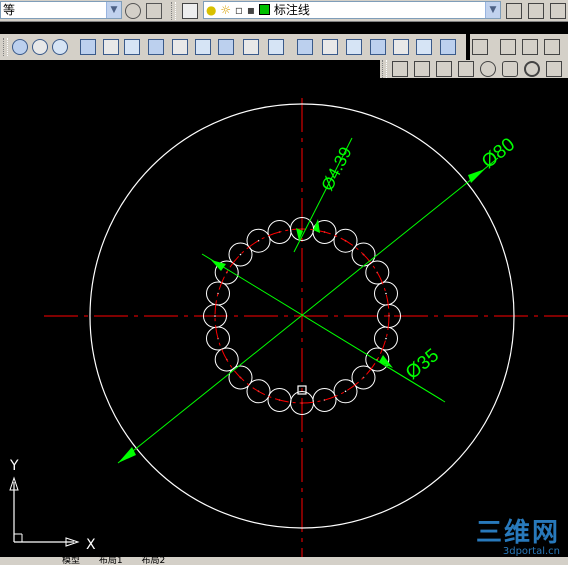 The image size is (568, 565). I want to click on ucs-x-label: X, so click(91, 545).